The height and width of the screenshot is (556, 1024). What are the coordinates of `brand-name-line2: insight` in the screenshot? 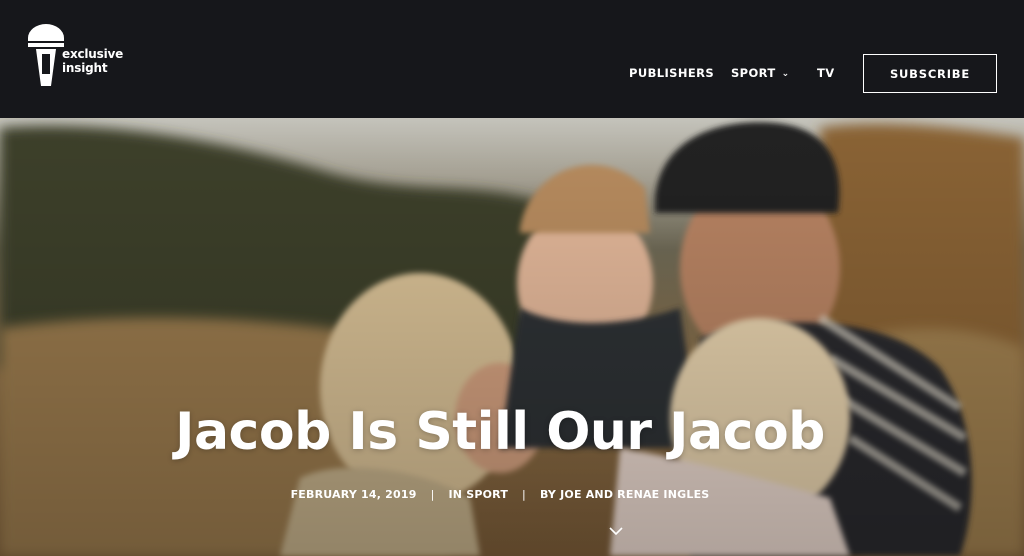 It's located at (85, 68).